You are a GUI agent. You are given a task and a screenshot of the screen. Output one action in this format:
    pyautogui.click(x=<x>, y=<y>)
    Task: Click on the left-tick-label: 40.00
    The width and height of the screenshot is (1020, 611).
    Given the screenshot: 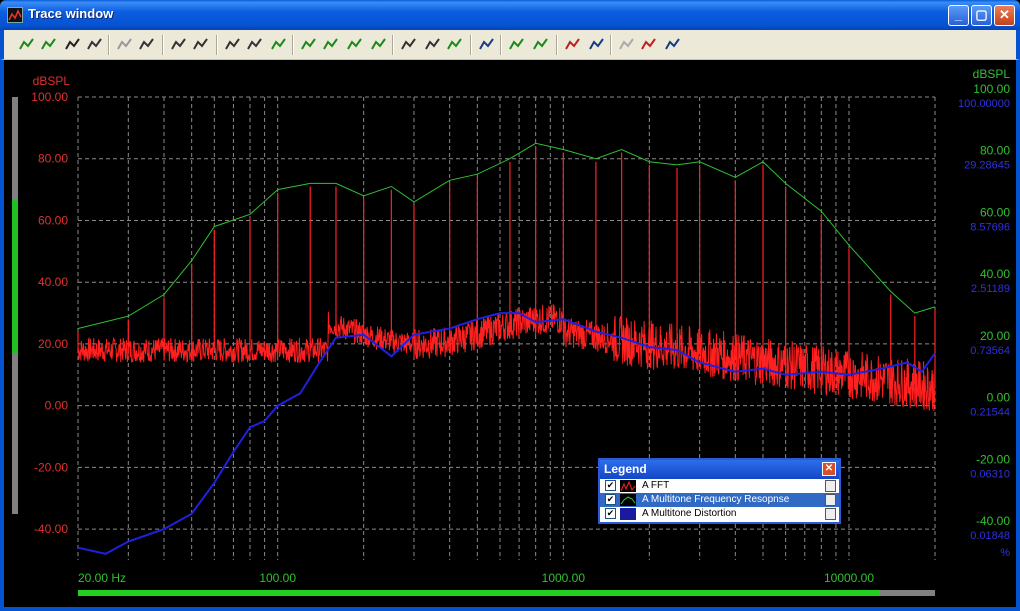 What is the action you would take?
    pyautogui.click(x=53, y=282)
    